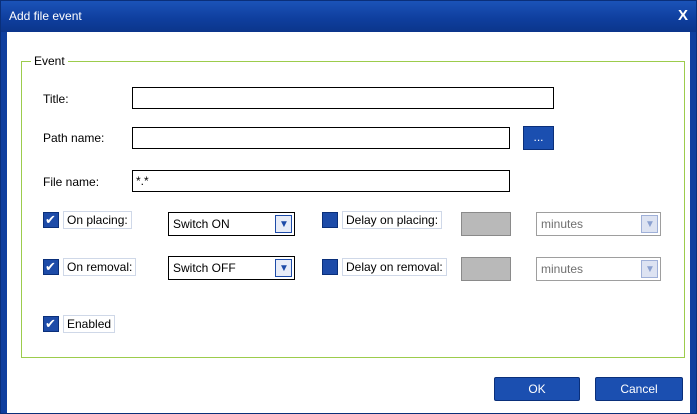 Image resolution: width=697 pixels, height=414 pixels. What do you see at coordinates (201, 224) in the screenshot?
I see `on-placing-action-value: Switch ON` at bounding box center [201, 224].